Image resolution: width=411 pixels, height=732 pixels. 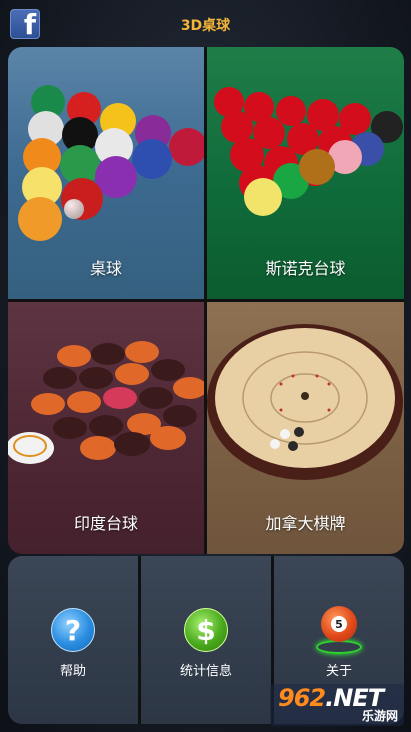 I want to click on help-button: ? 帮助, so click(x=73, y=640).